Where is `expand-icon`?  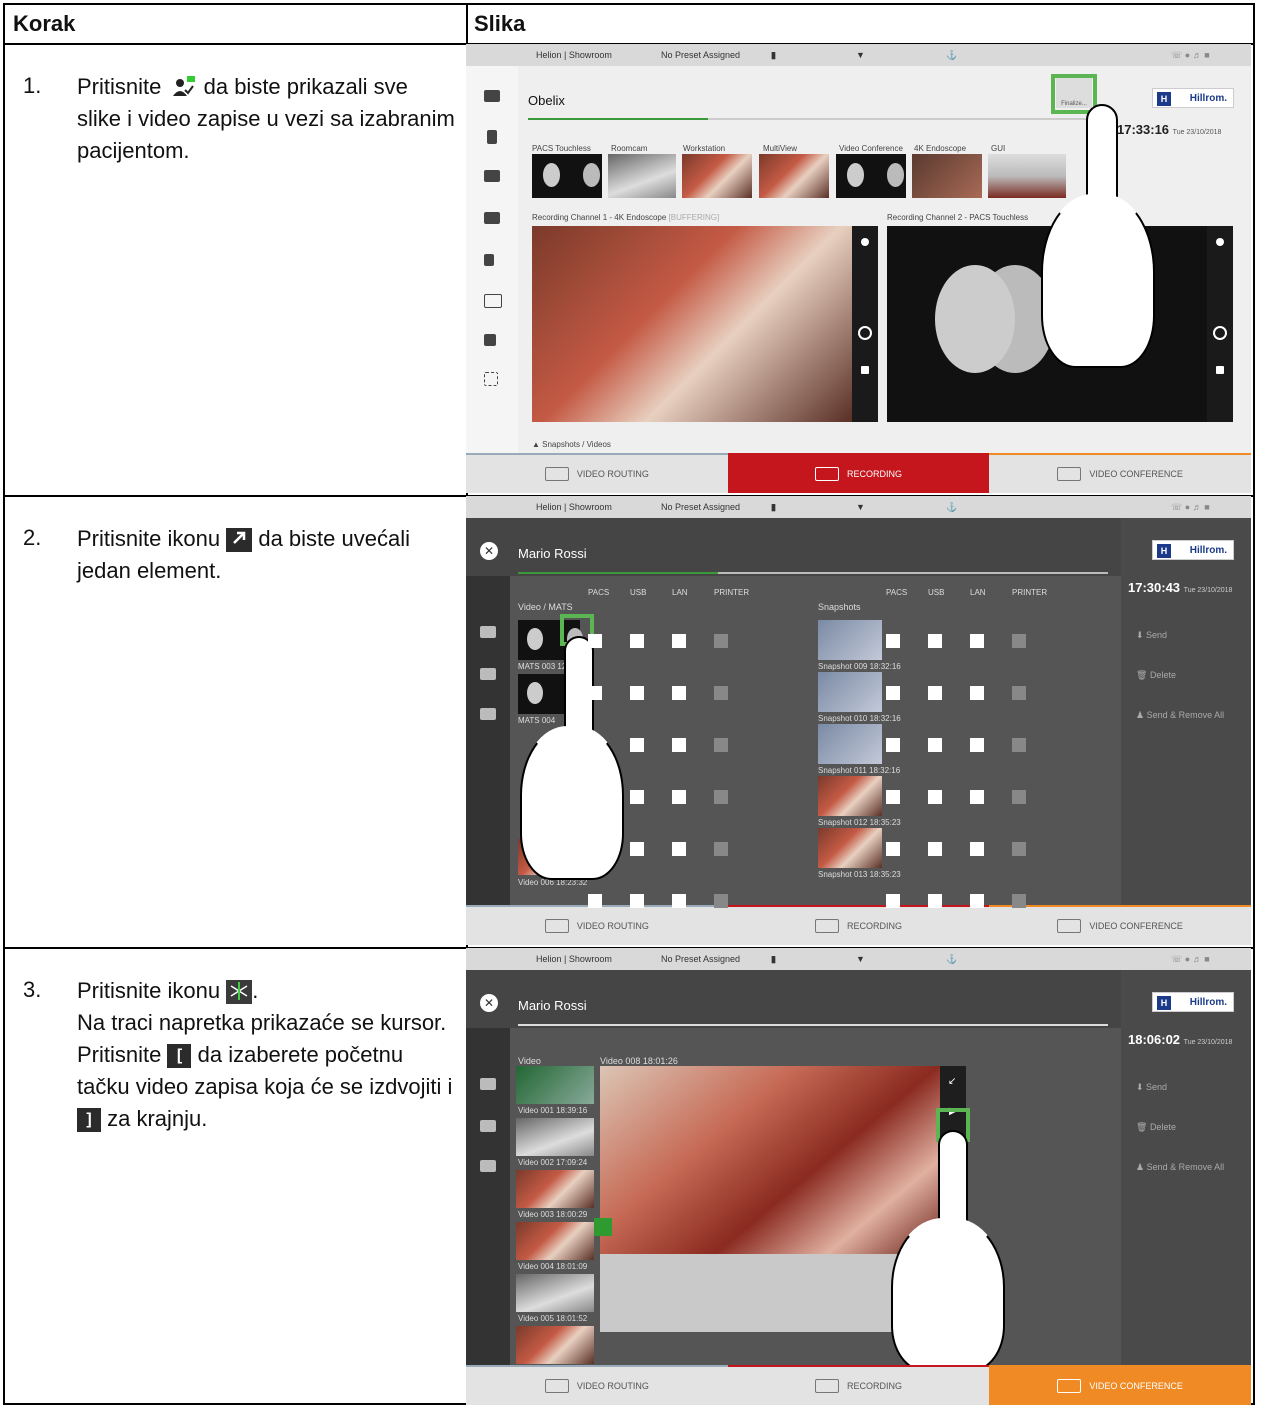 expand-icon is located at coordinates (491, 379).